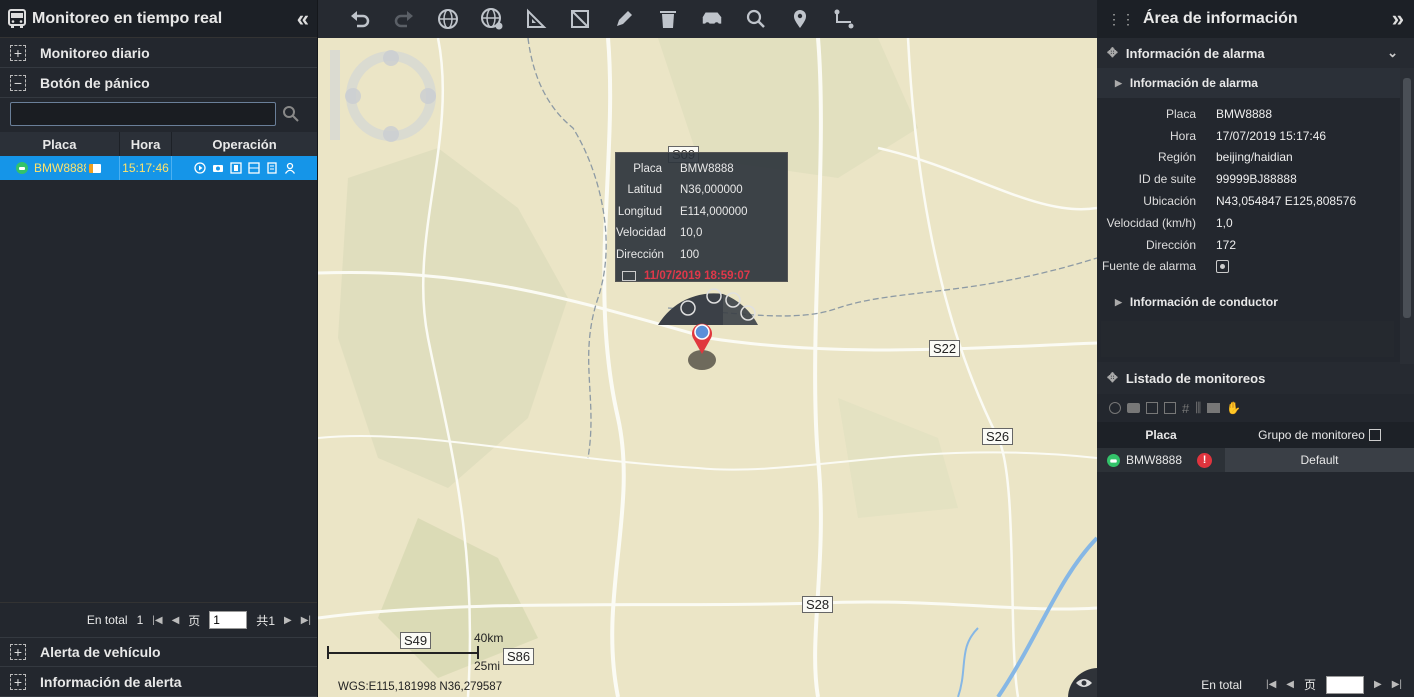  I want to click on popup-value: 10,0, so click(691, 233).